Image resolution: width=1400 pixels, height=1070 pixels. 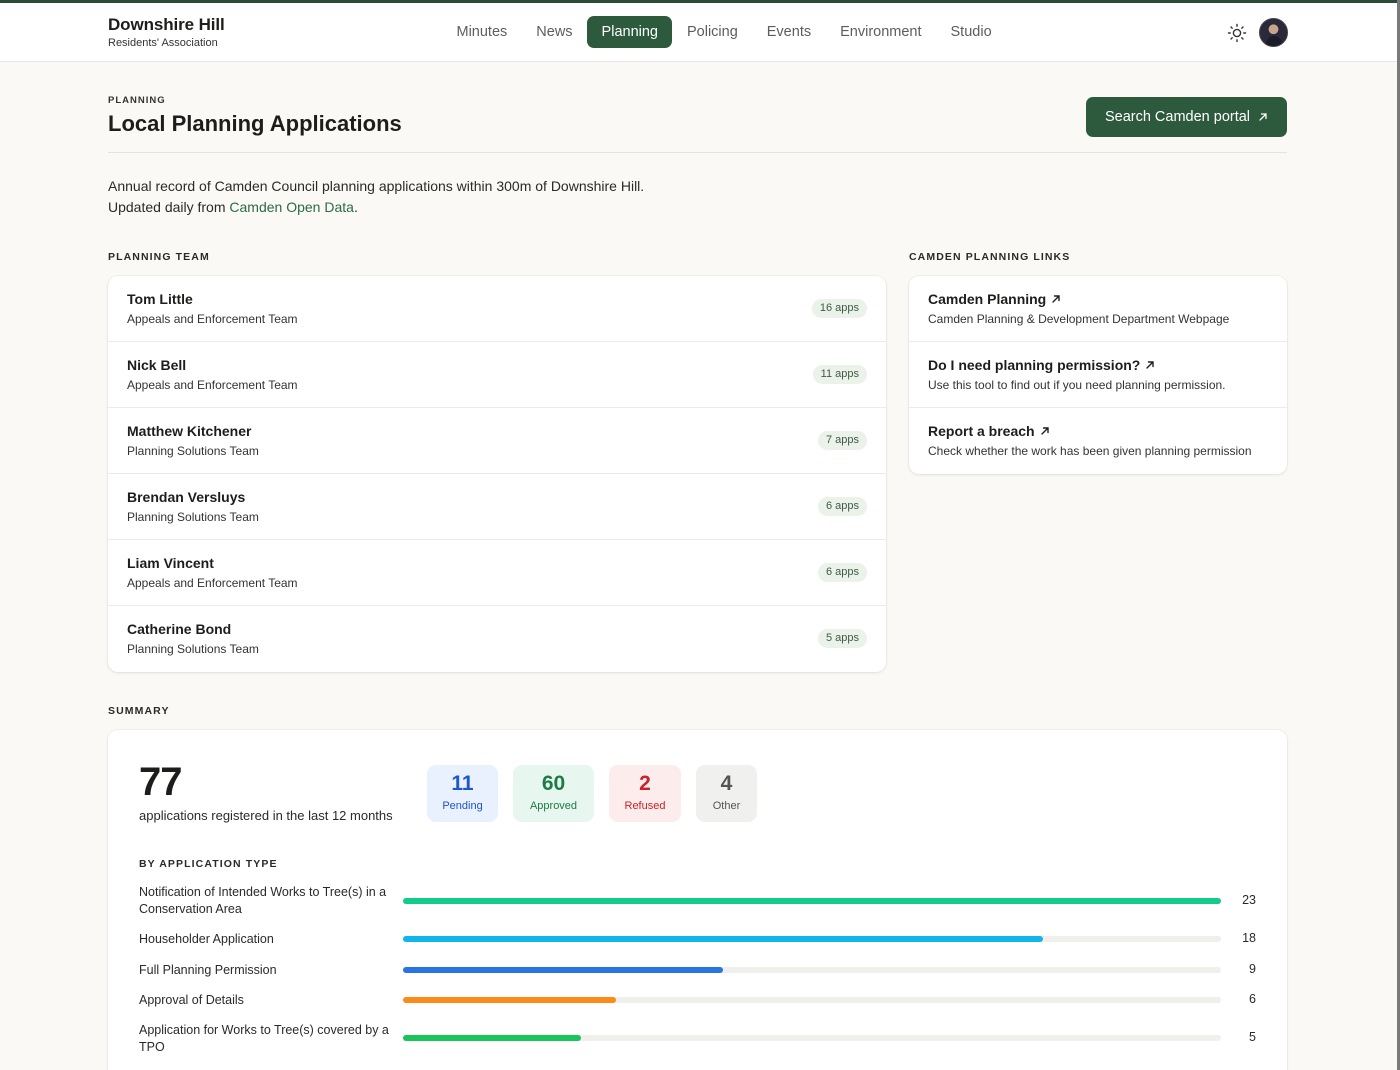 I want to click on type-count: 23, so click(x=1249, y=900).